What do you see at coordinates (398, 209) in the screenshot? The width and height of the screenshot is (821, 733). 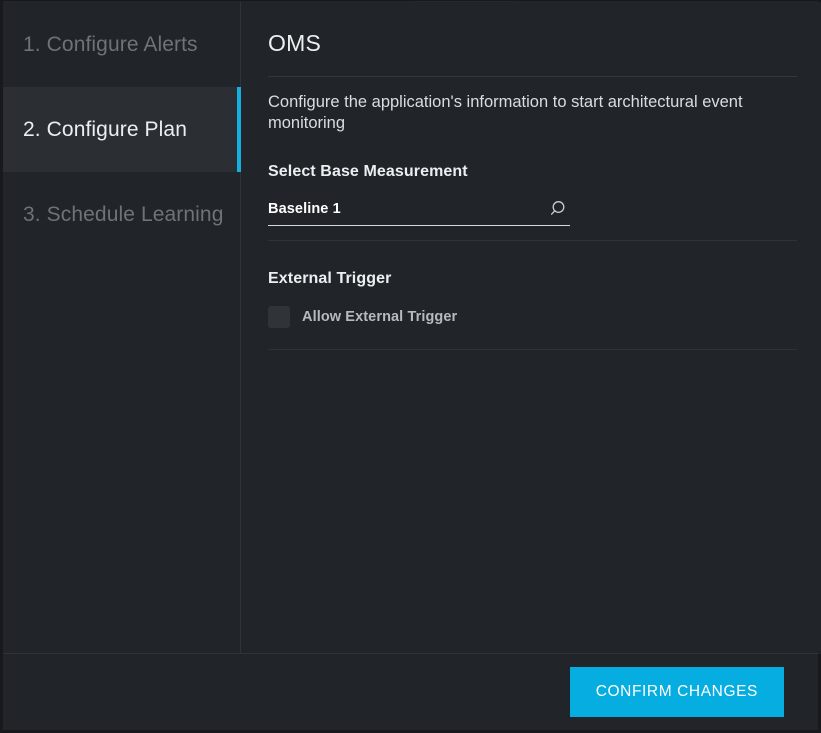 I see `base-measurement-input` at bounding box center [398, 209].